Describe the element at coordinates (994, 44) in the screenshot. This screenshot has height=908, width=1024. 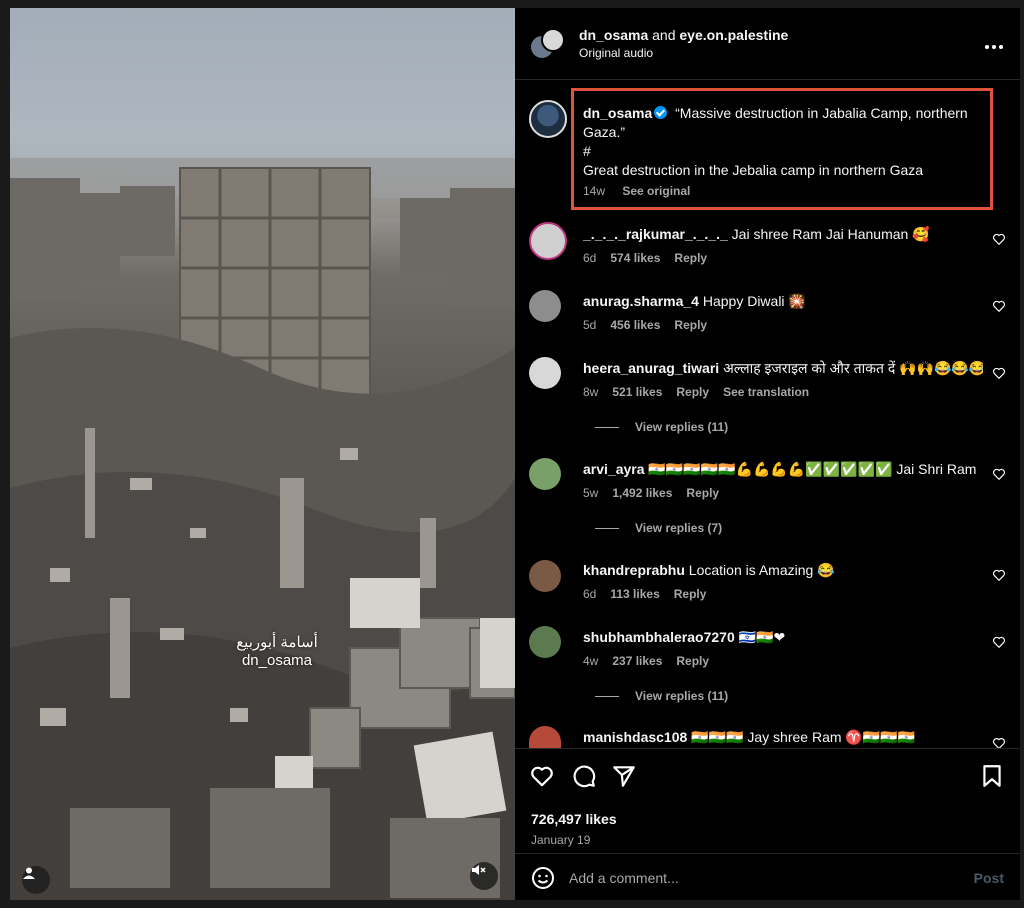
I see `more-options-button` at that location.